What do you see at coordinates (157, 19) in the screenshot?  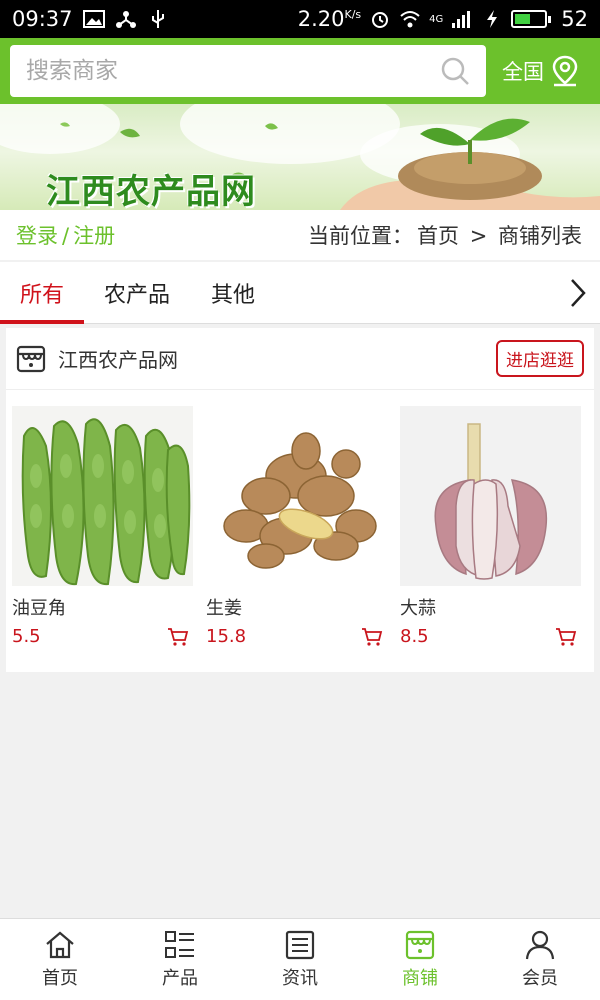 I see `usb-icon` at bounding box center [157, 19].